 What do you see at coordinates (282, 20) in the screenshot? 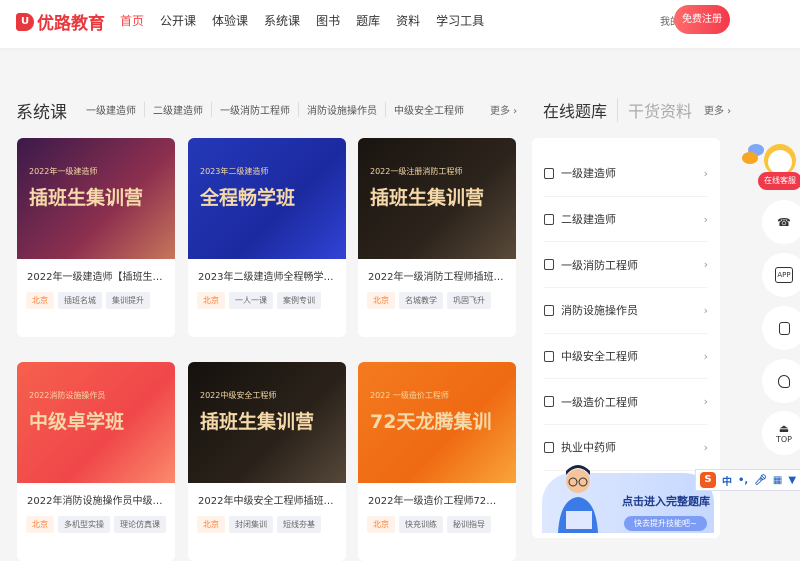
I see `nav-system-course: 系统课` at bounding box center [282, 20].